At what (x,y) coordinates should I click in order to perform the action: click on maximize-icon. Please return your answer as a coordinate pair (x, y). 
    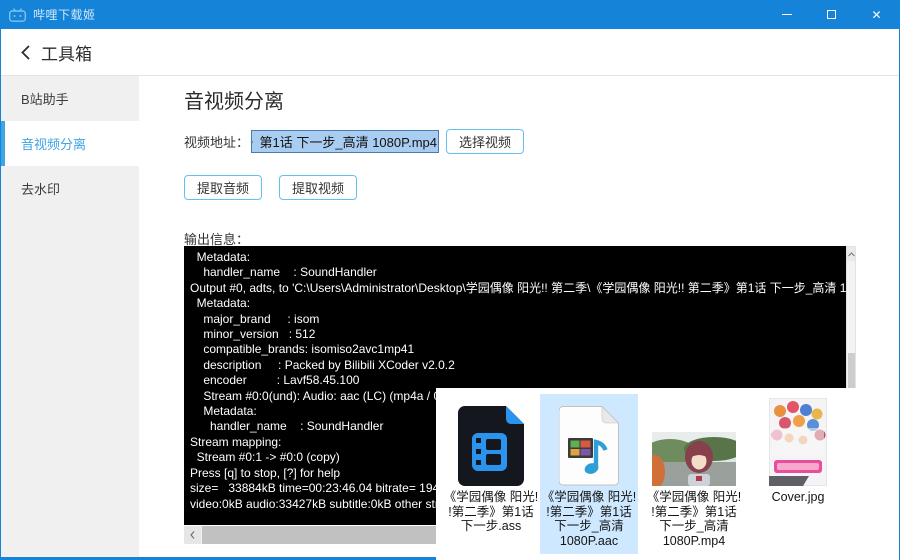
    Looking at the image, I should click on (831, 14).